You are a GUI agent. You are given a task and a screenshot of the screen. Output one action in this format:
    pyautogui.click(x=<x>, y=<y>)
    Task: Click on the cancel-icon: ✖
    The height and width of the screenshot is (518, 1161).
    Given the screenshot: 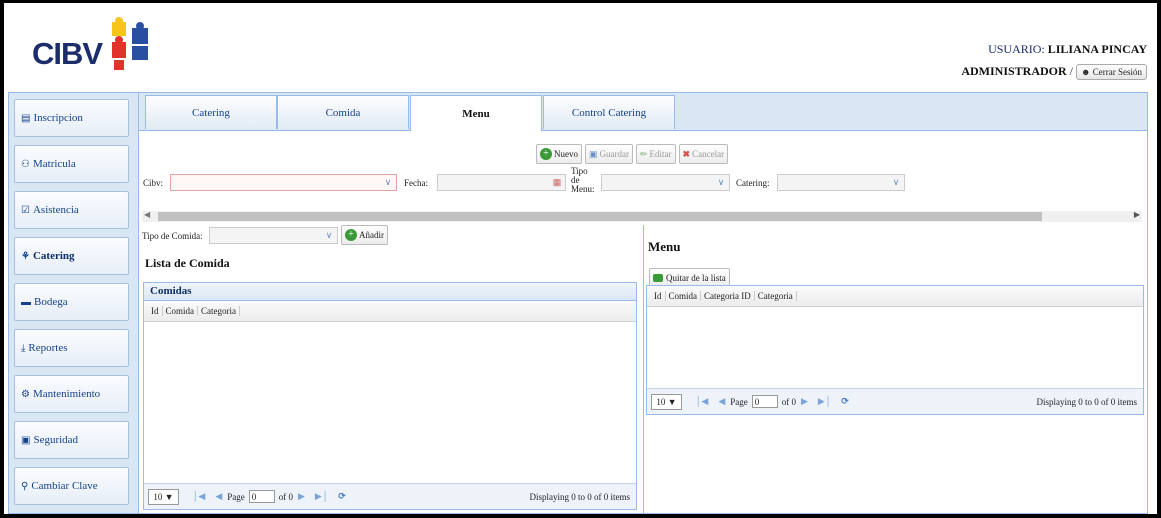 What is the action you would take?
    pyautogui.click(x=686, y=153)
    